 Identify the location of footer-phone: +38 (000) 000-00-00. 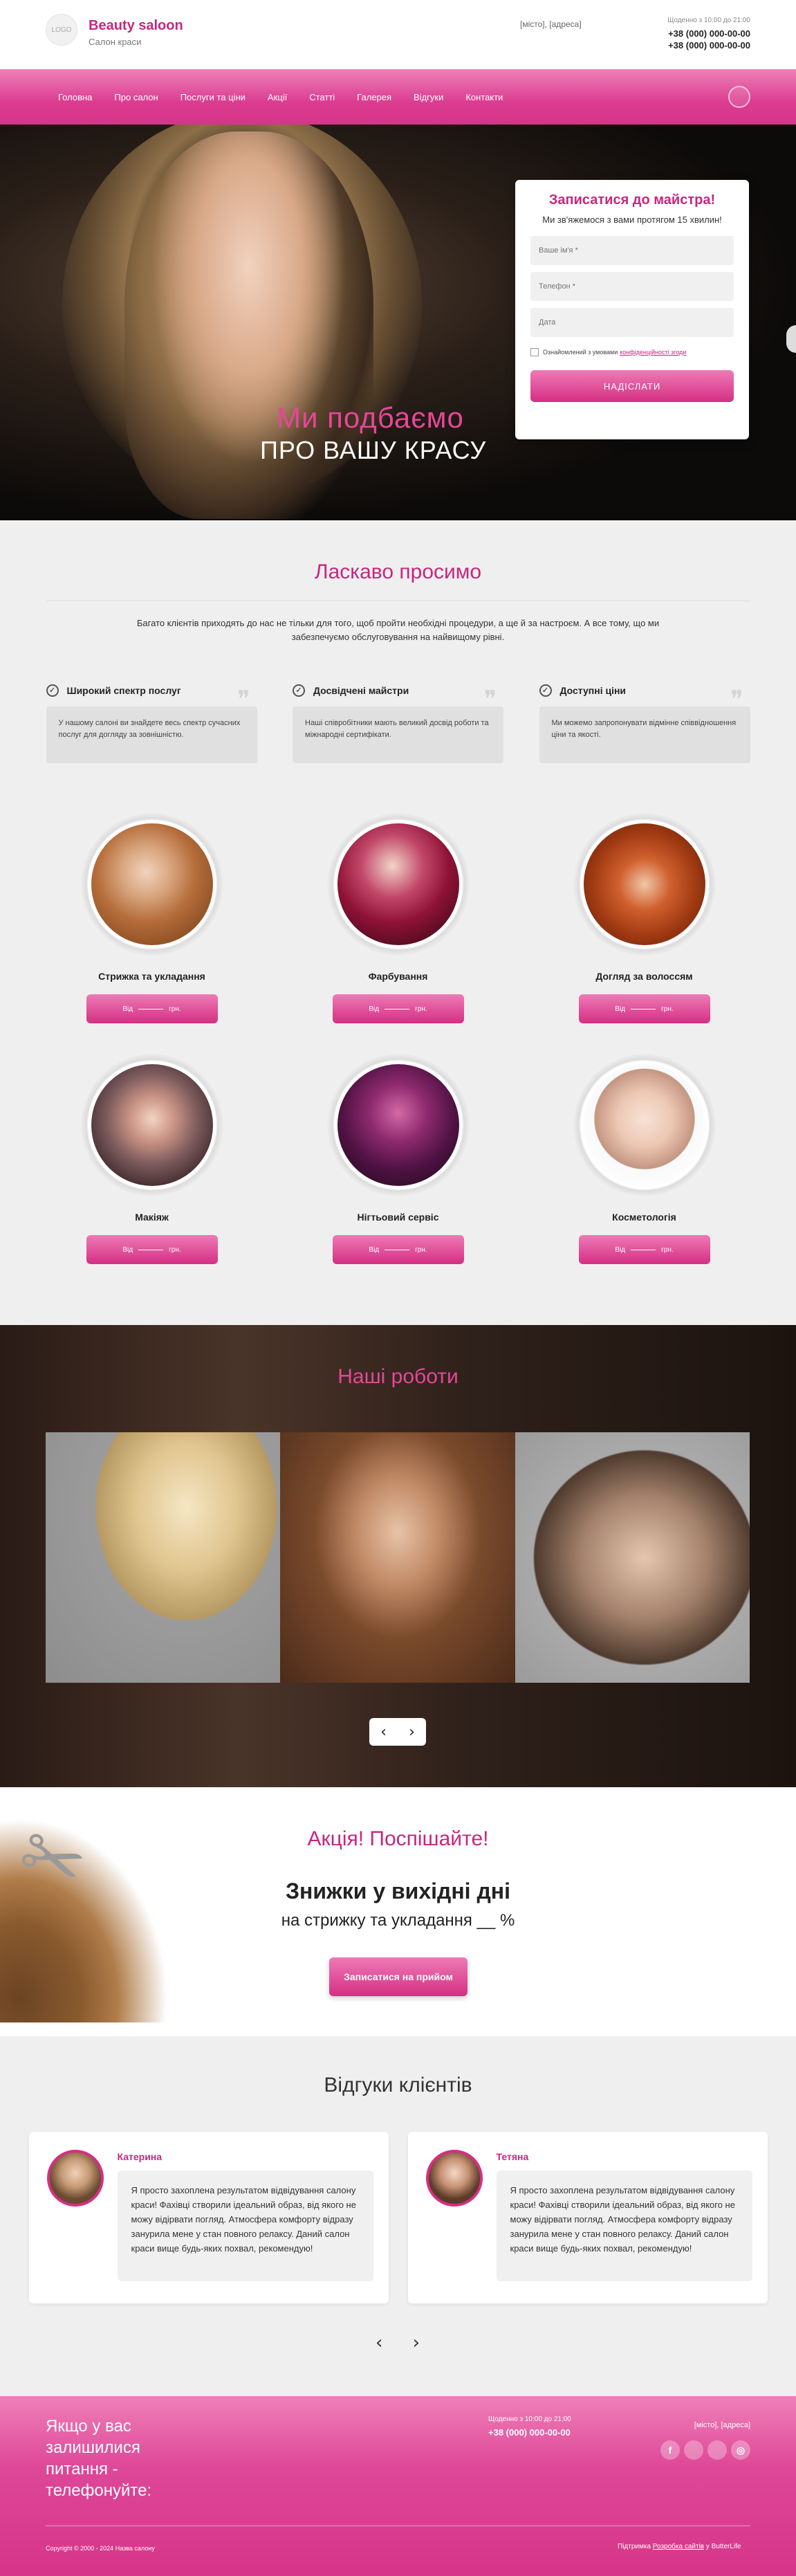
(529, 2432).